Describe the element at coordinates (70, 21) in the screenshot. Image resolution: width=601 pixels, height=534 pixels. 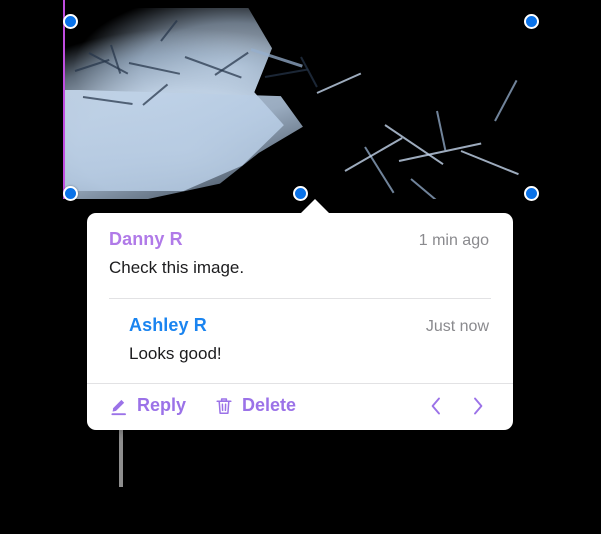
I see `resize-handle-top-left` at that location.